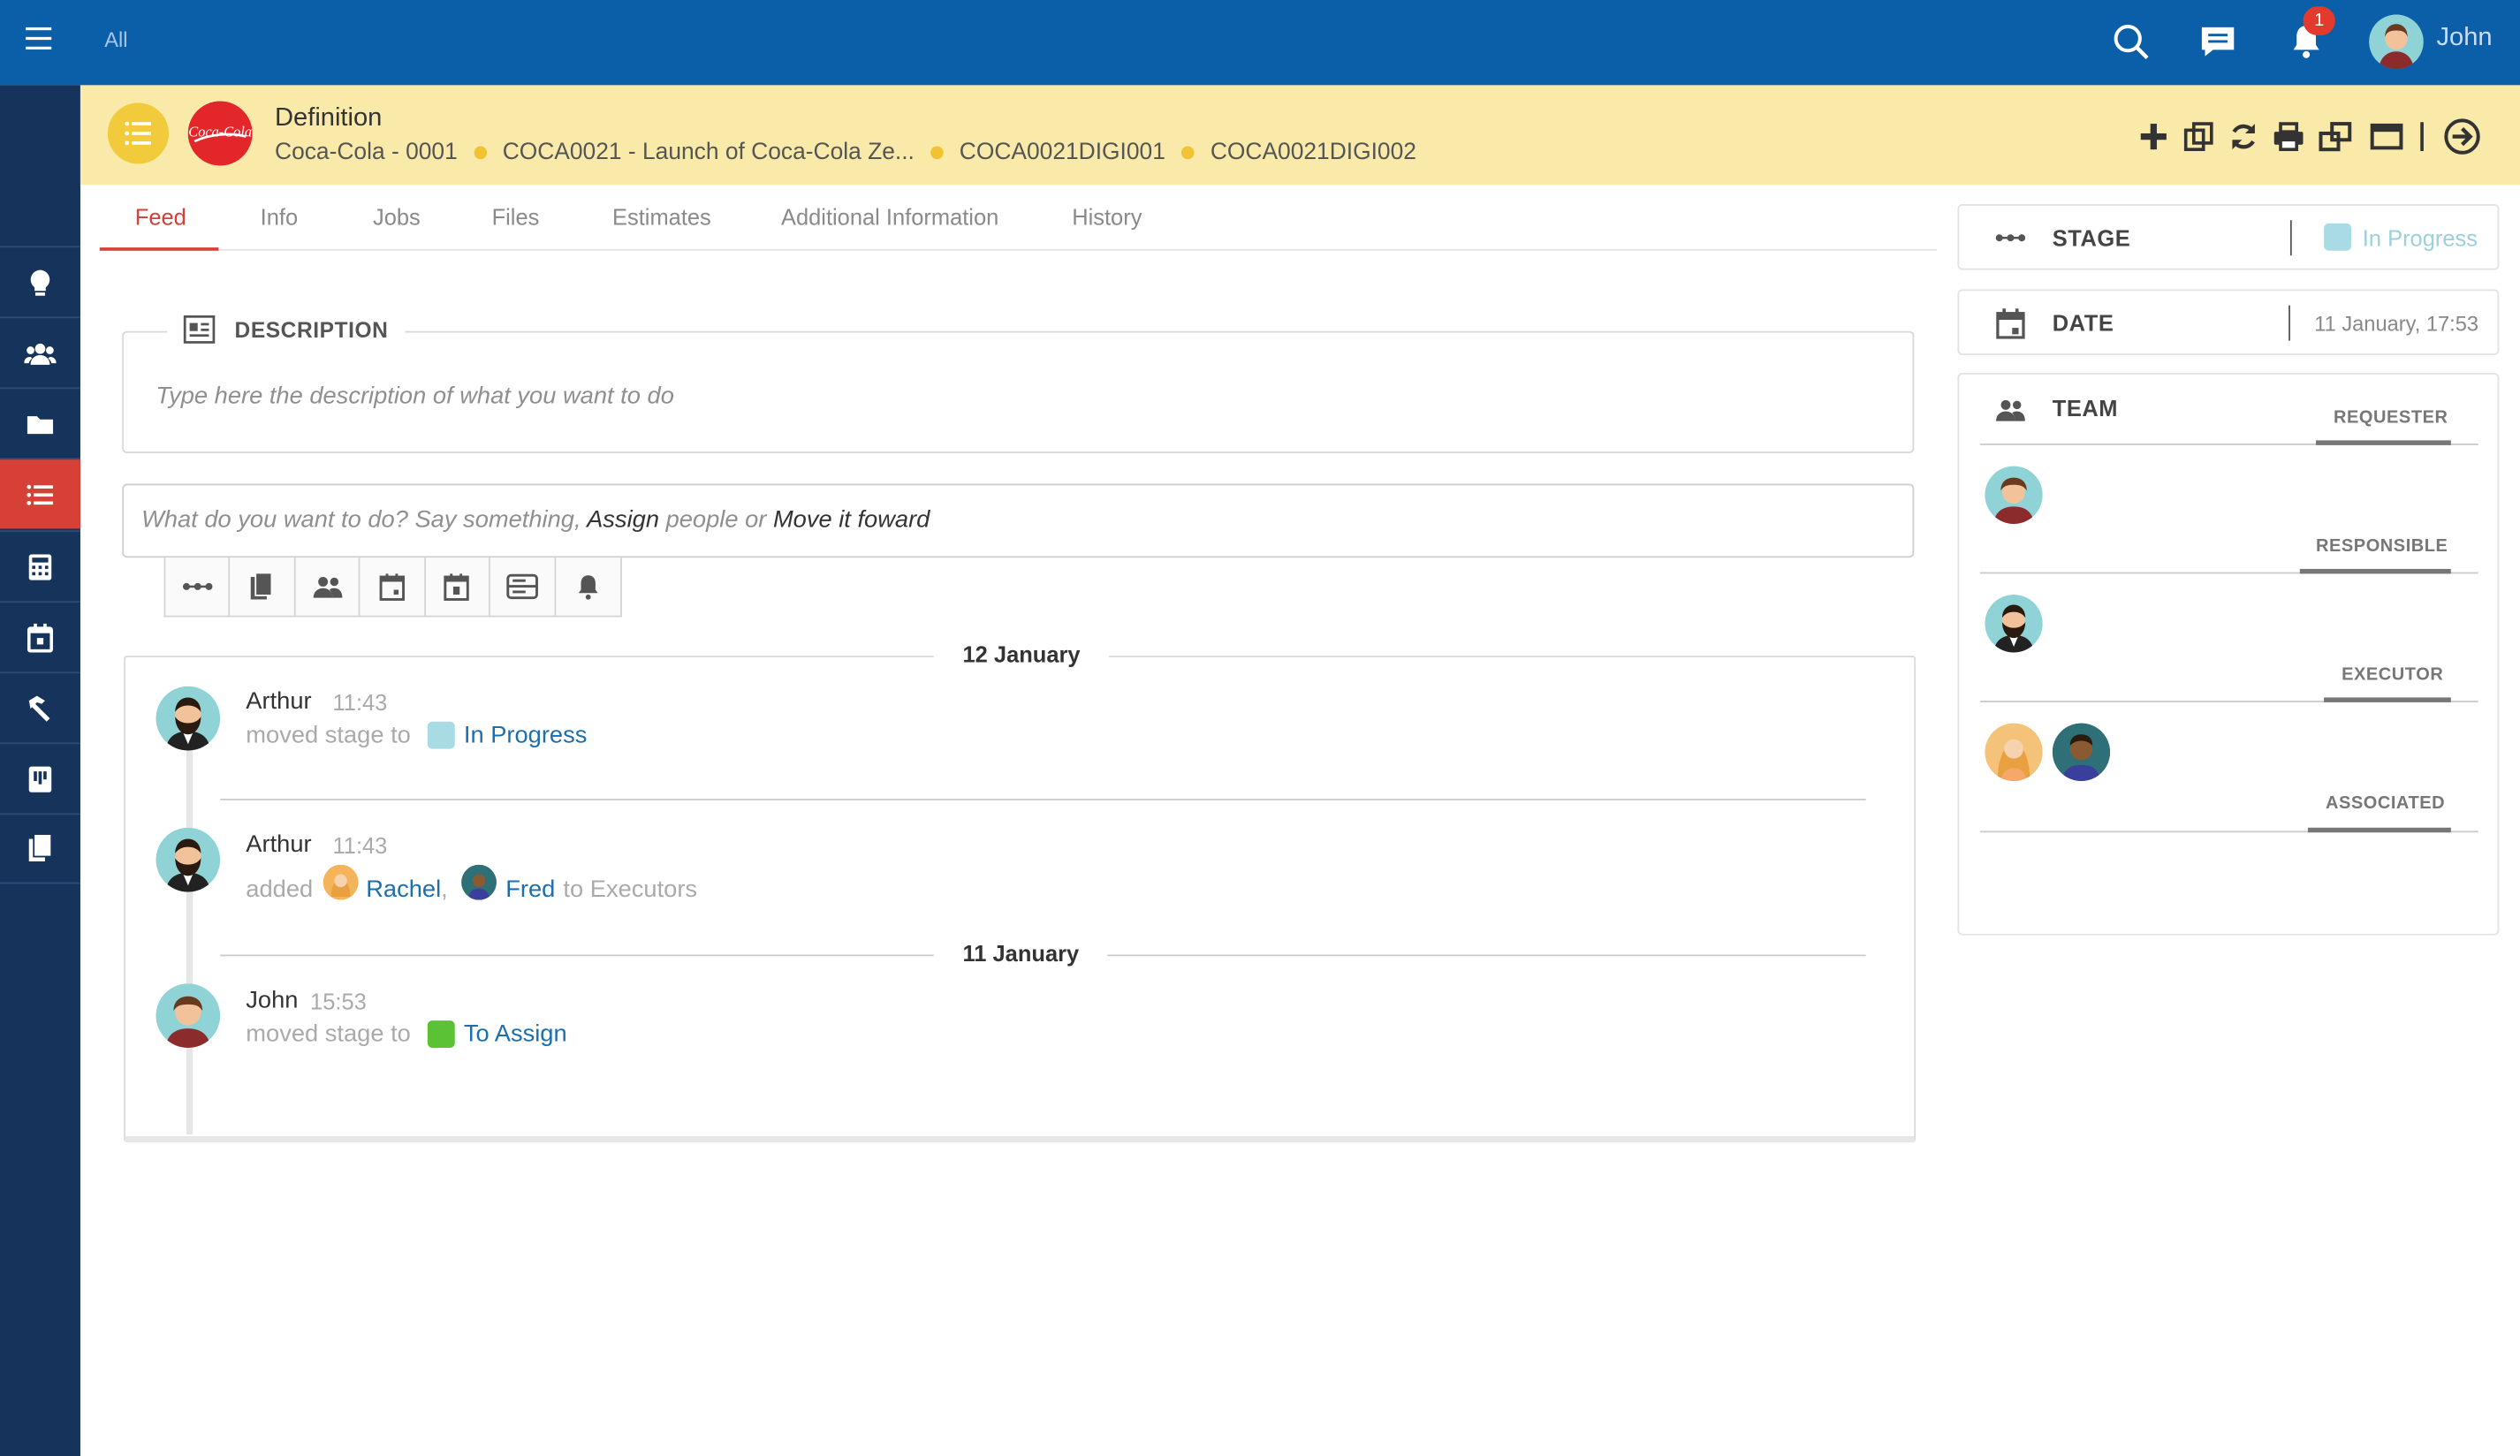 Image resolution: width=2520 pixels, height=1456 pixels. I want to click on executor-avatar-fred, so click(2081, 752).